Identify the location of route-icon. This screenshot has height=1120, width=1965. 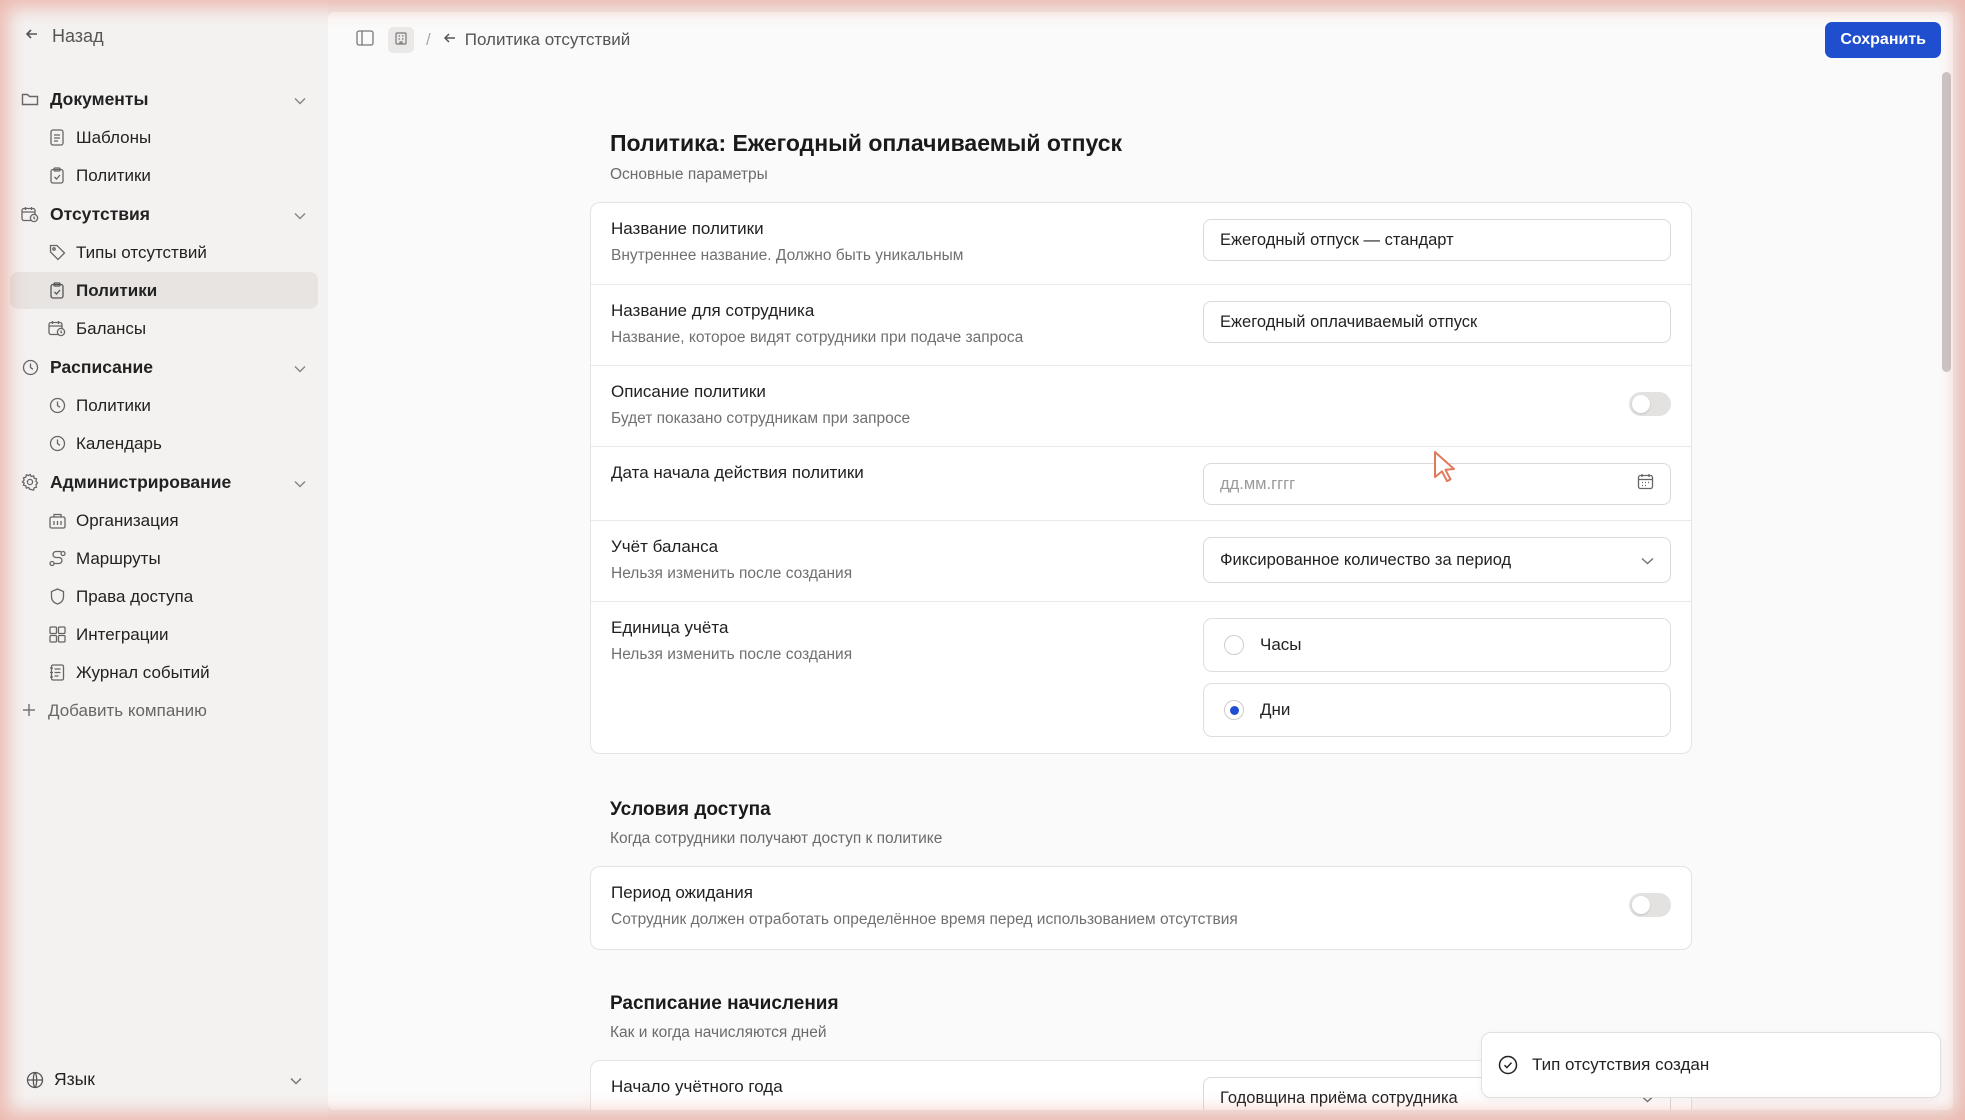
(57, 559).